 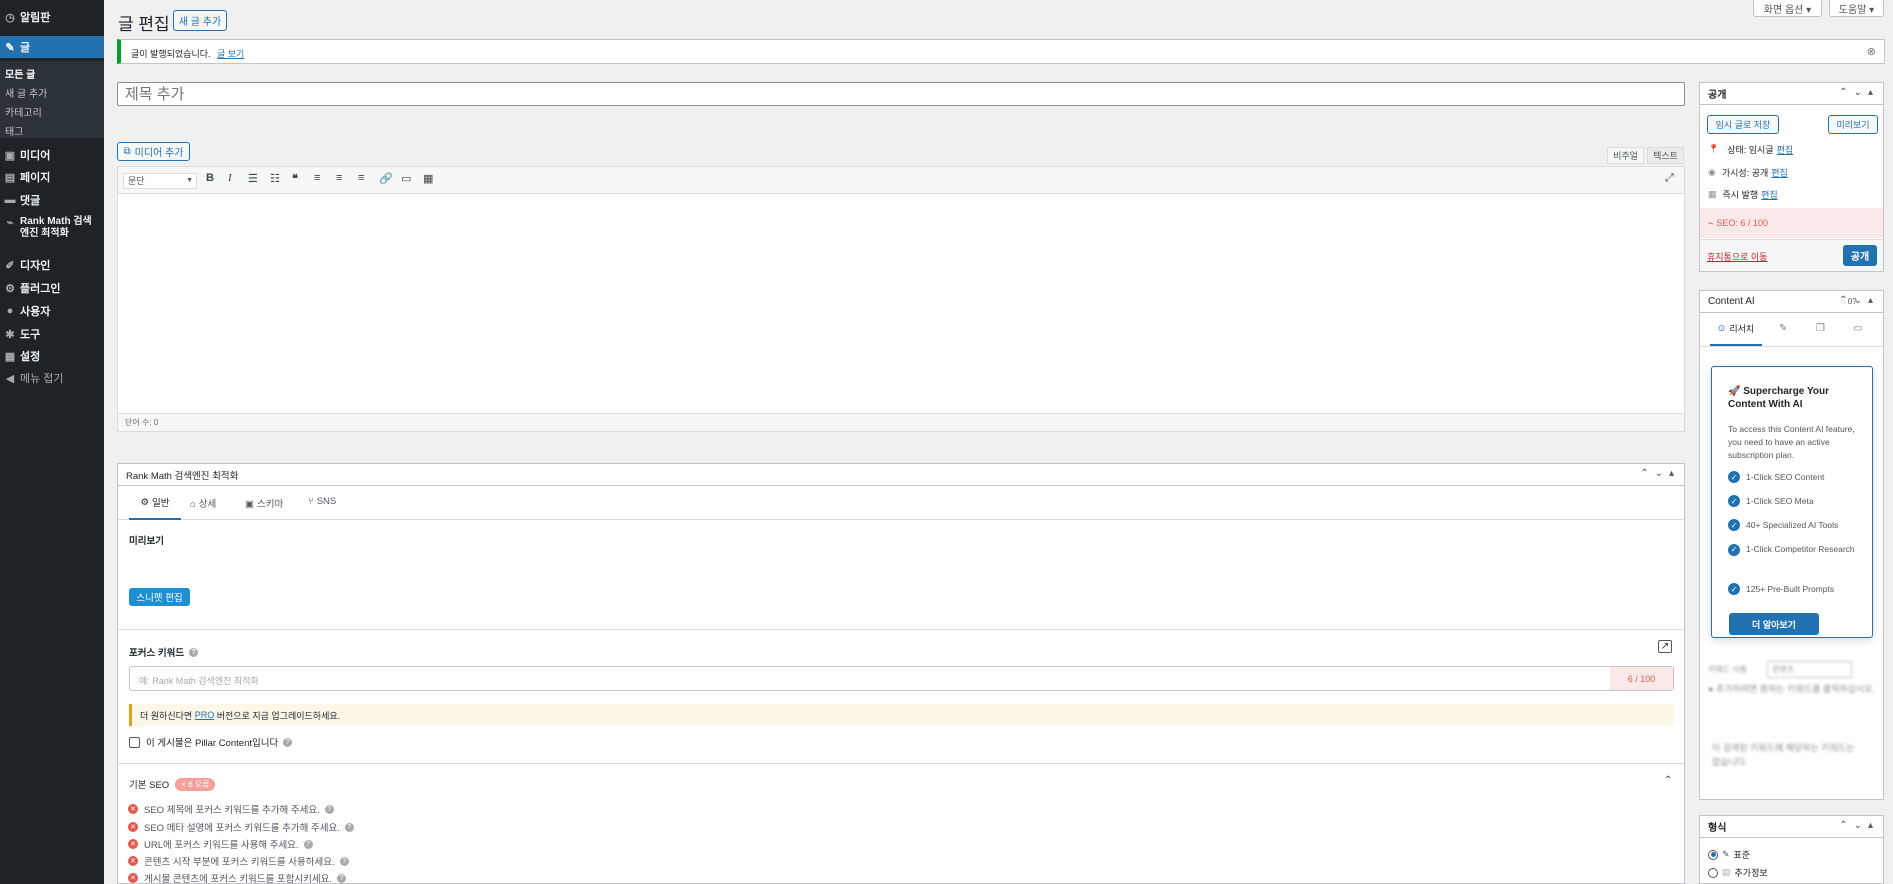 I want to click on link-icon: 🔗, so click(x=386, y=178).